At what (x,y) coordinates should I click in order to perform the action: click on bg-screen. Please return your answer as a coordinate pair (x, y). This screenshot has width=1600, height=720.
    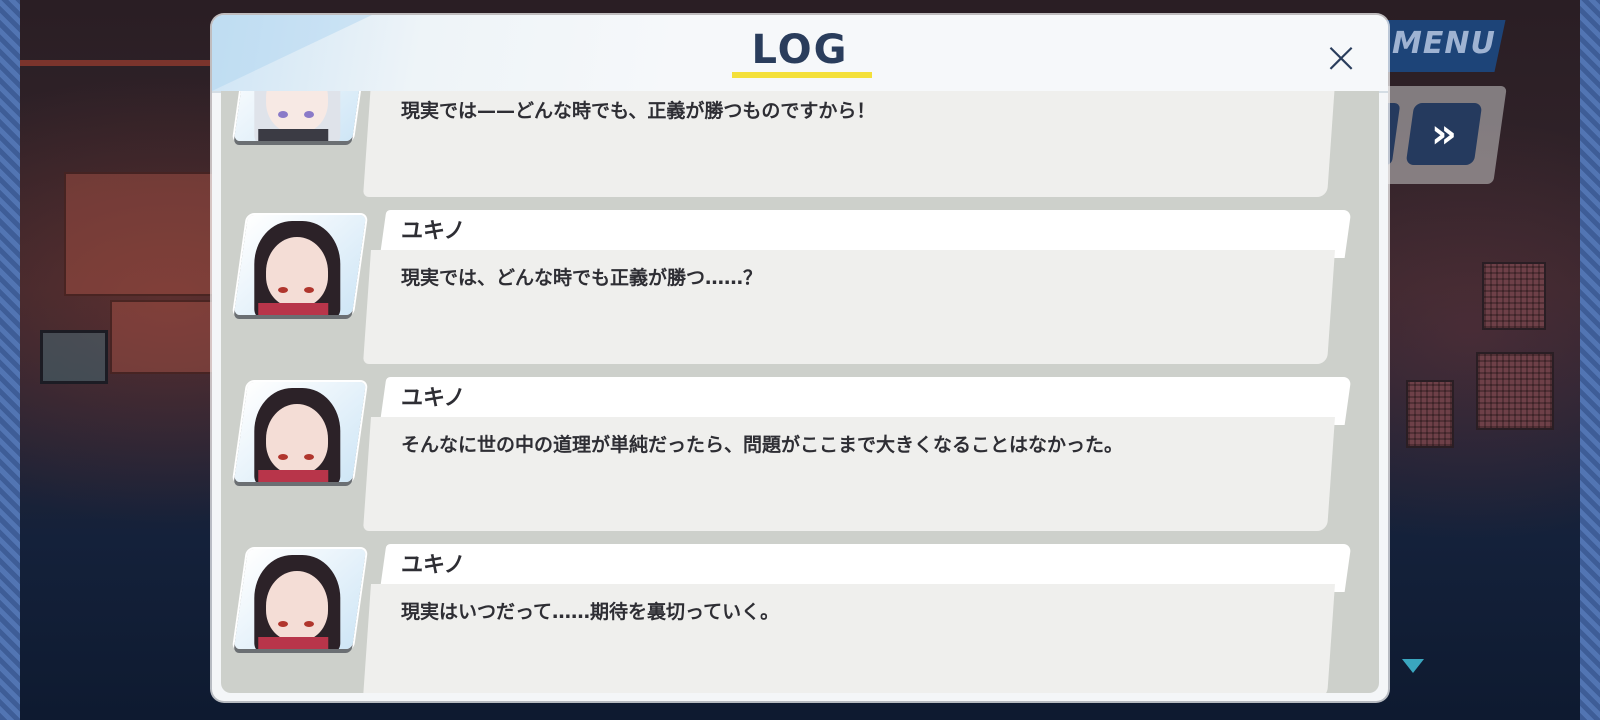
    Looking at the image, I should click on (74, 357).